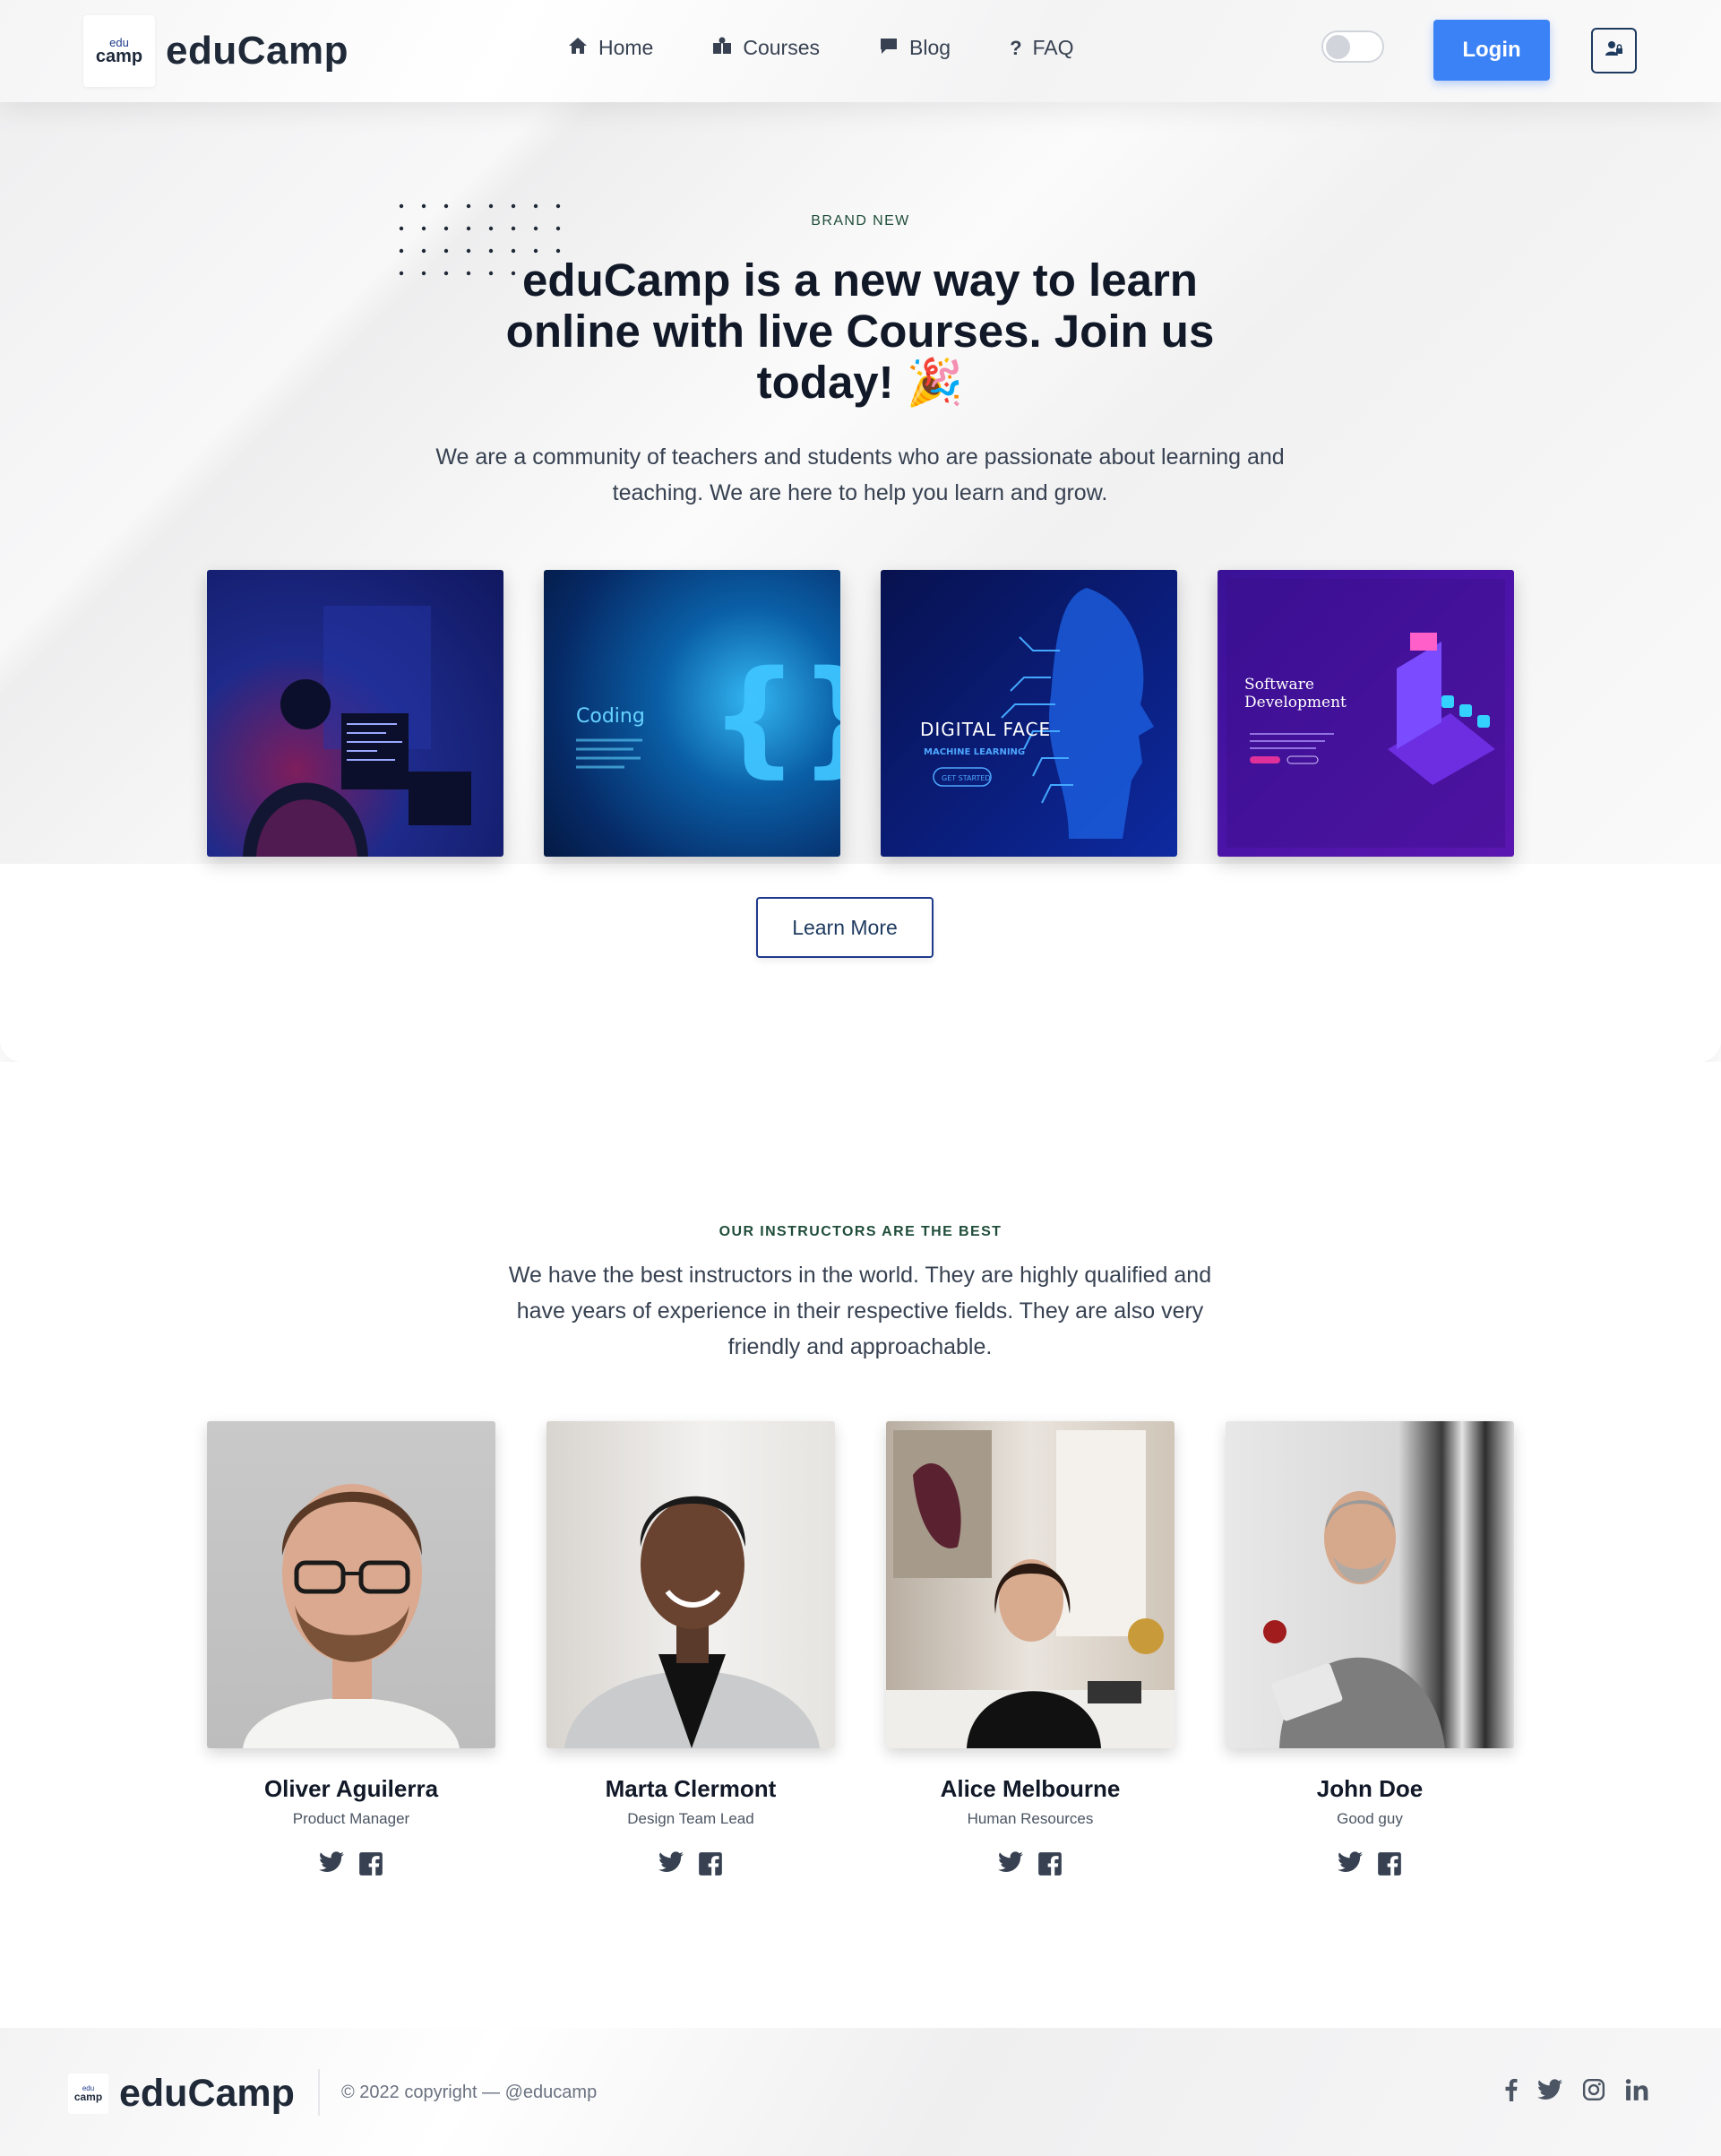  Describe the element at coordinates (1636, 2089) in the screenshot. I see `linkedin-icon` at that location.